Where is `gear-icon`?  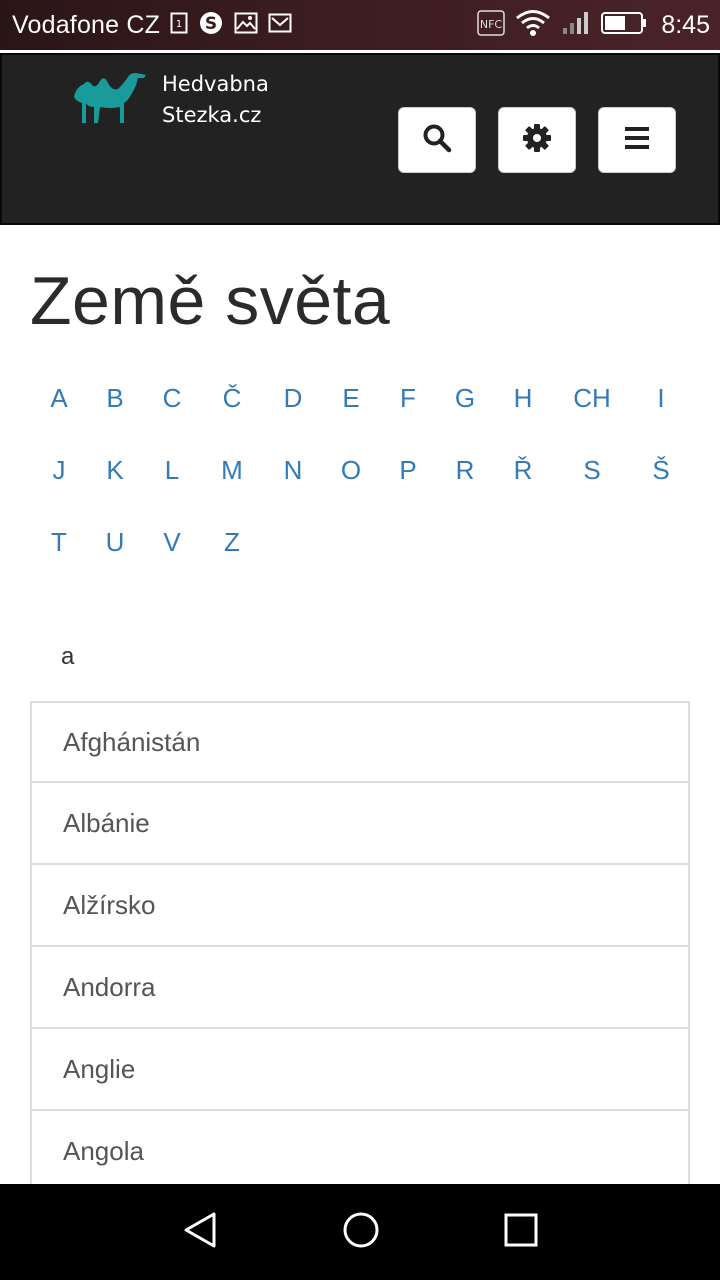
gear-icon is located at coordinates (537, 140).